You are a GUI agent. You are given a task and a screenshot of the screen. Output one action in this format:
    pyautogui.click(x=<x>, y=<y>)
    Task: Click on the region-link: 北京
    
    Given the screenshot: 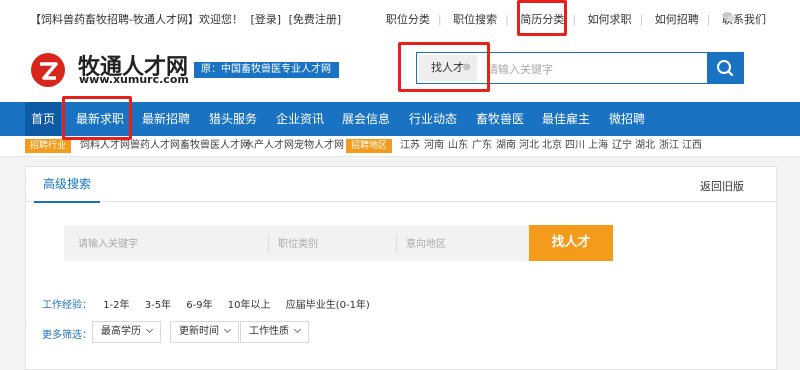 What is the action you would take?
    pyautogui.click(x=552, y=146)
    